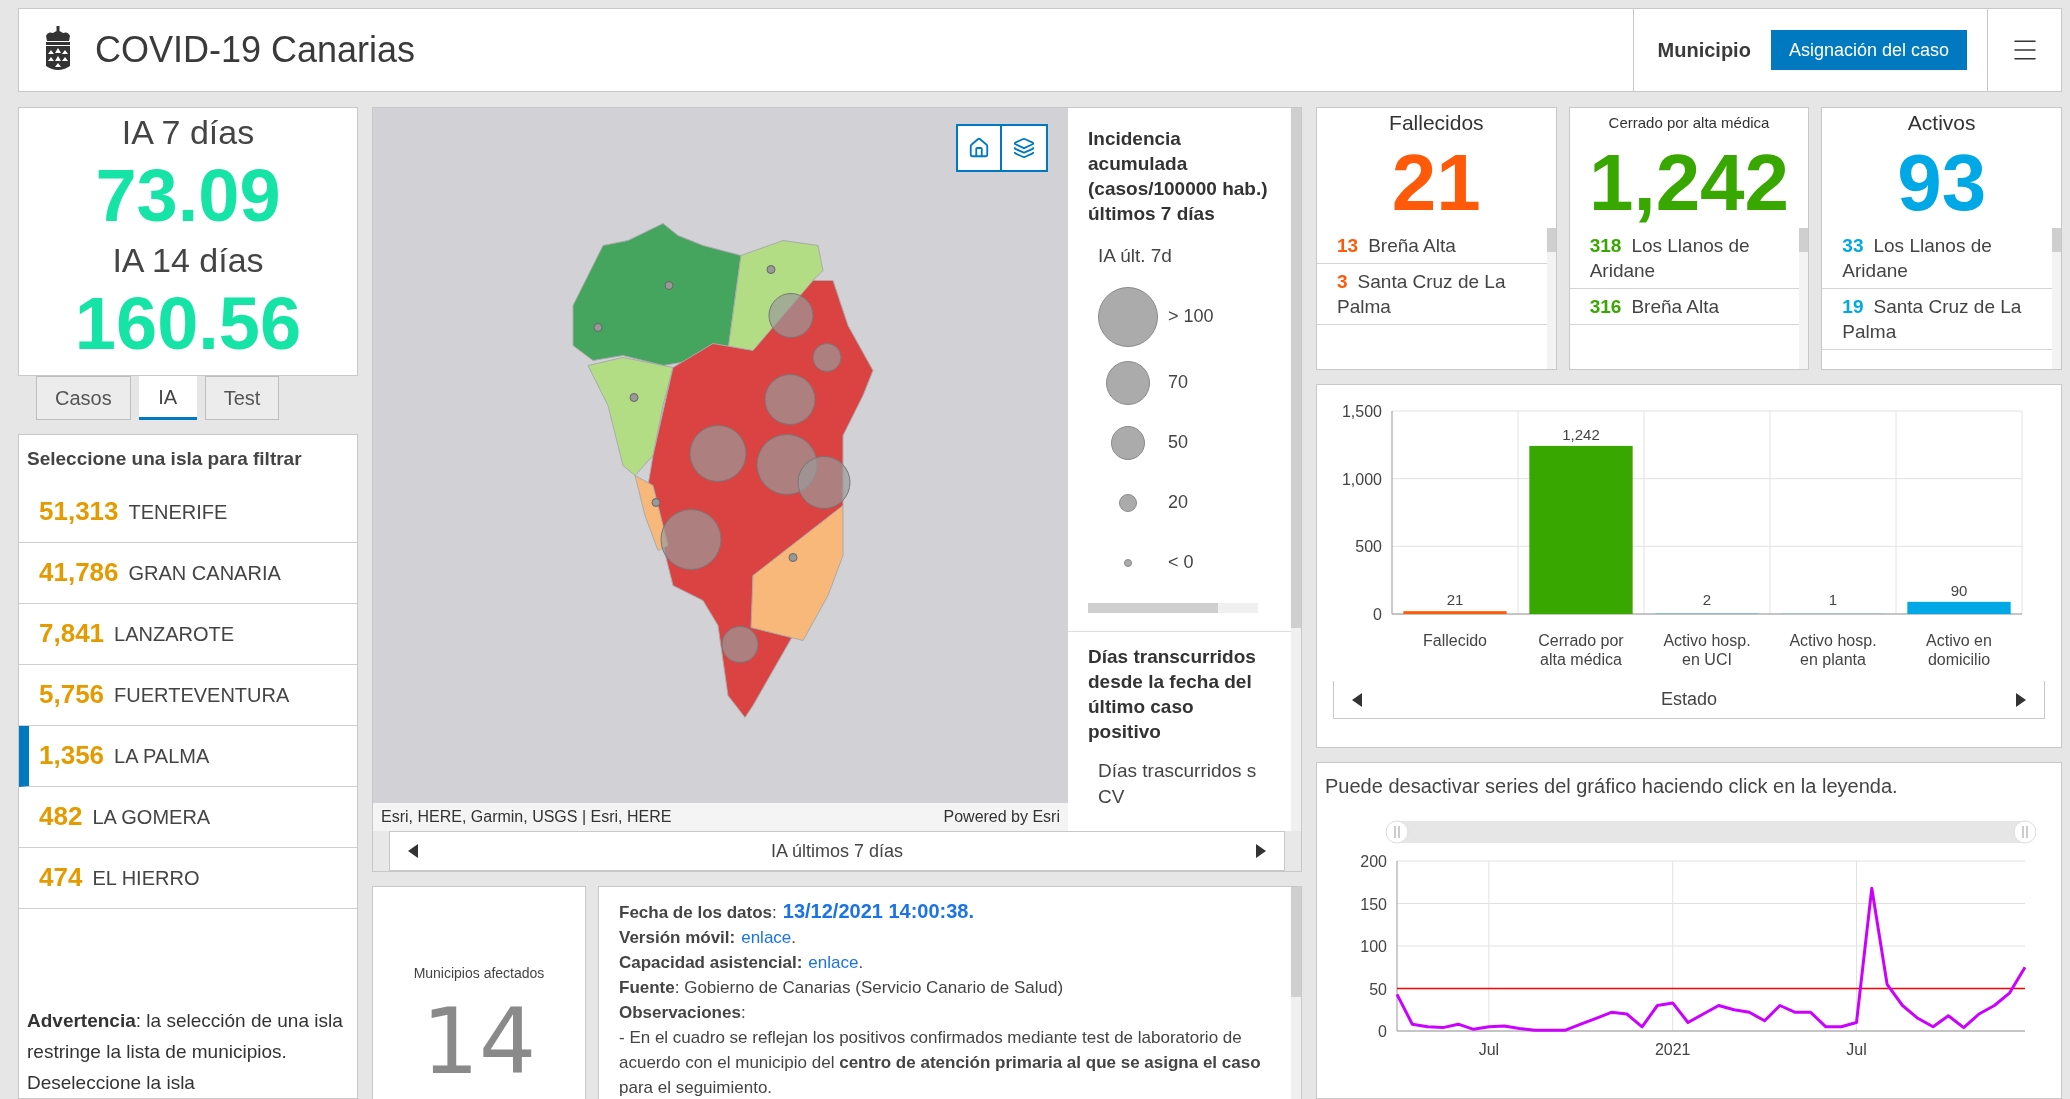 Image resolution: width=2070 pixels, height=1099 pixels. Describe the element at coordinates (940, 1063) in the screenshot. I see `info-text: - En el cuadro se reflejan los positivos confirmados mediante test de laboratorio de acuerdo con el municipio del centro de atención primaria al que se asigna el caso para el seguimiento.` at that location.